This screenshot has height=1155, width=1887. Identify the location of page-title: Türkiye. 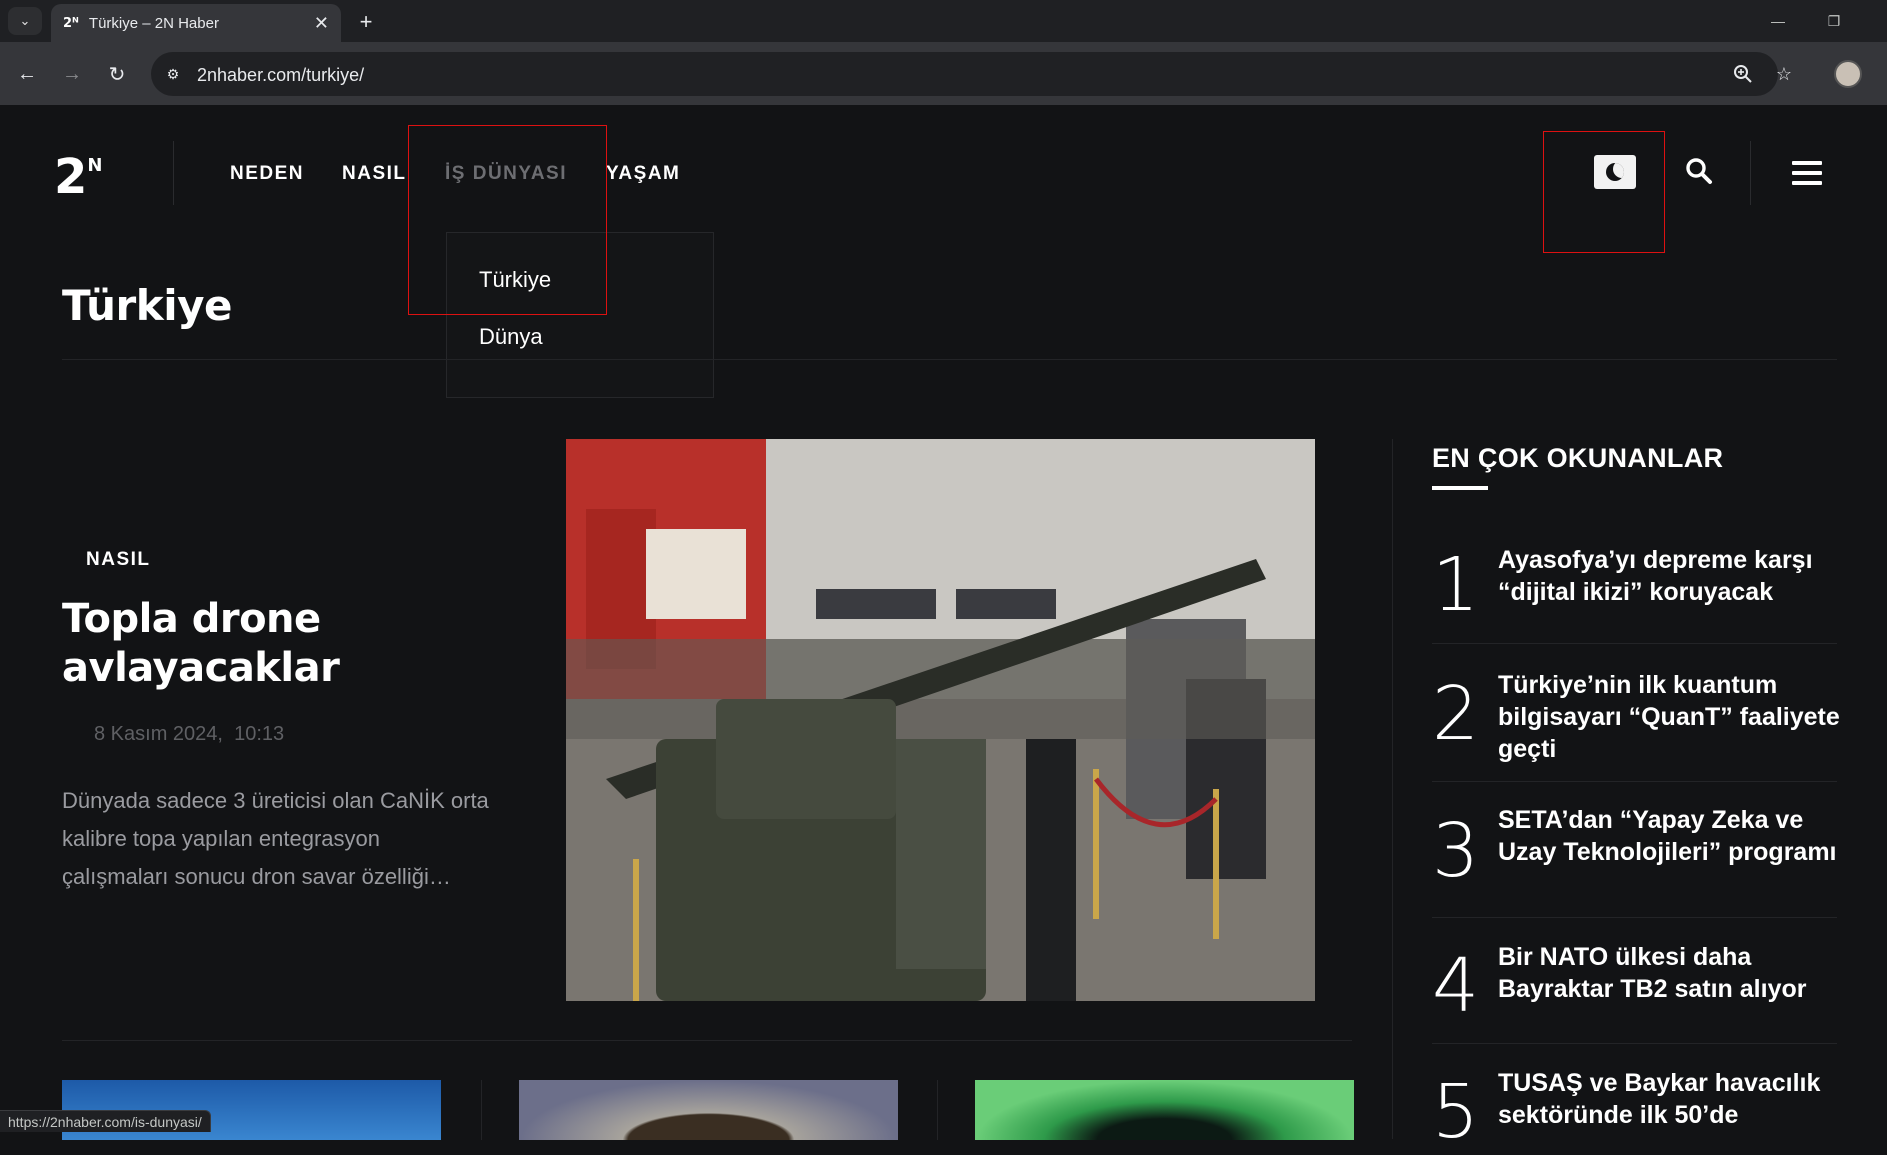
(147, 305).